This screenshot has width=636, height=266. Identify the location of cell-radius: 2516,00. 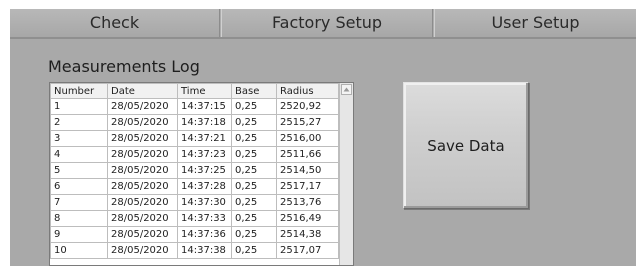
(307, 138).